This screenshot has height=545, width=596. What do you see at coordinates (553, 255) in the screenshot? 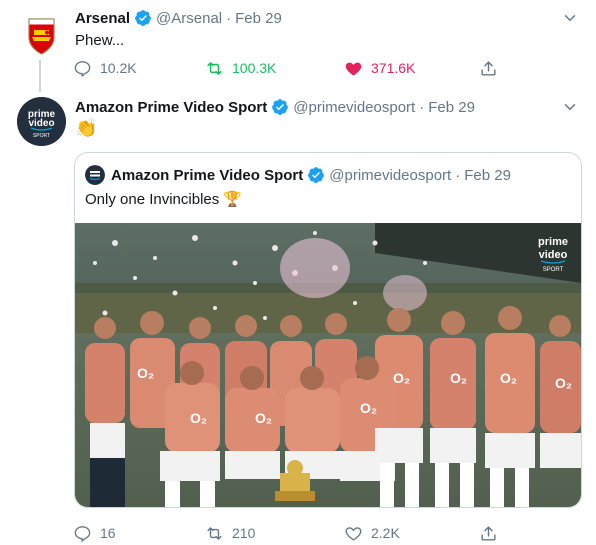
I see `watermark-line-video: video` at bounding box center [553, 255].